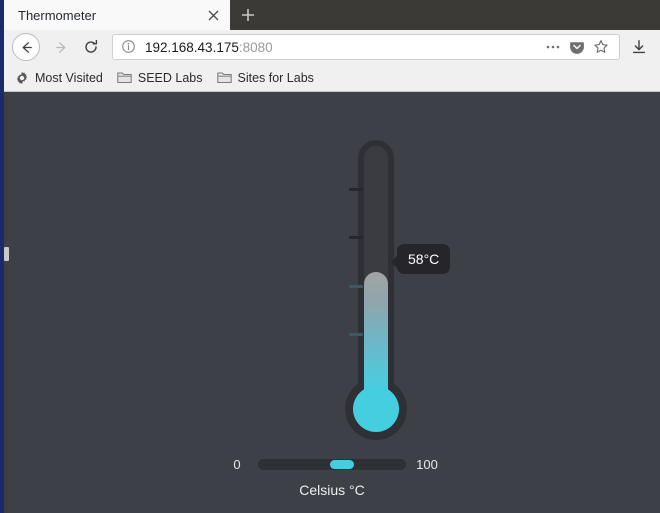 The height and width of the screenshot is (513, 660). I want to click on reload-icon, so click(91, 47).